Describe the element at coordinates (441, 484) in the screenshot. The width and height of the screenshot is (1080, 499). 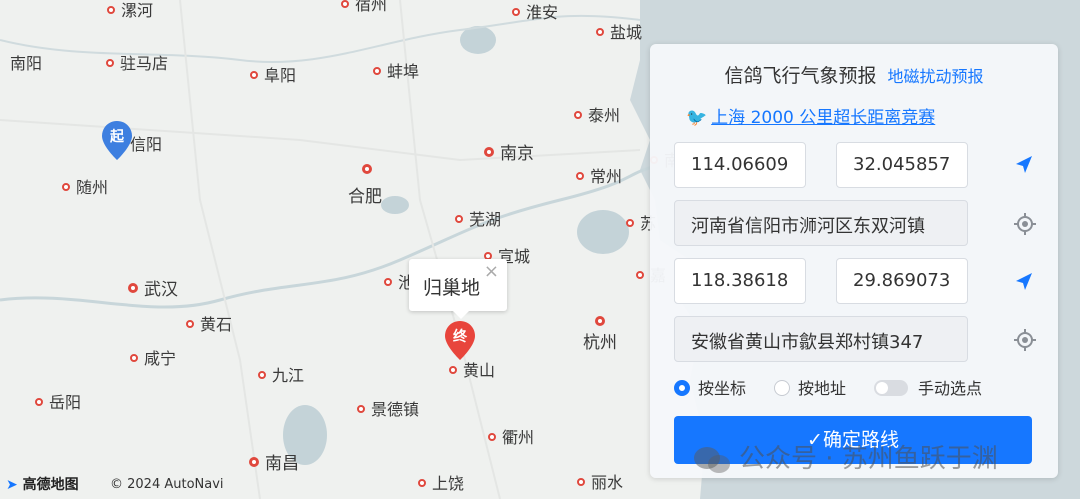
I see `city-label: 上饶` at that location.